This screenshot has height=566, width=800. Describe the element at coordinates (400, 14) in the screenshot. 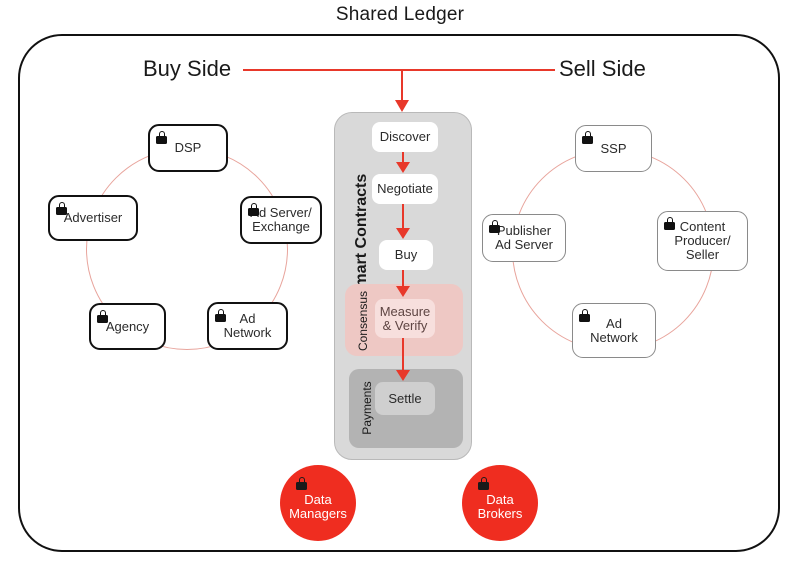

I see `page-title: Shared Ledger` at that location.